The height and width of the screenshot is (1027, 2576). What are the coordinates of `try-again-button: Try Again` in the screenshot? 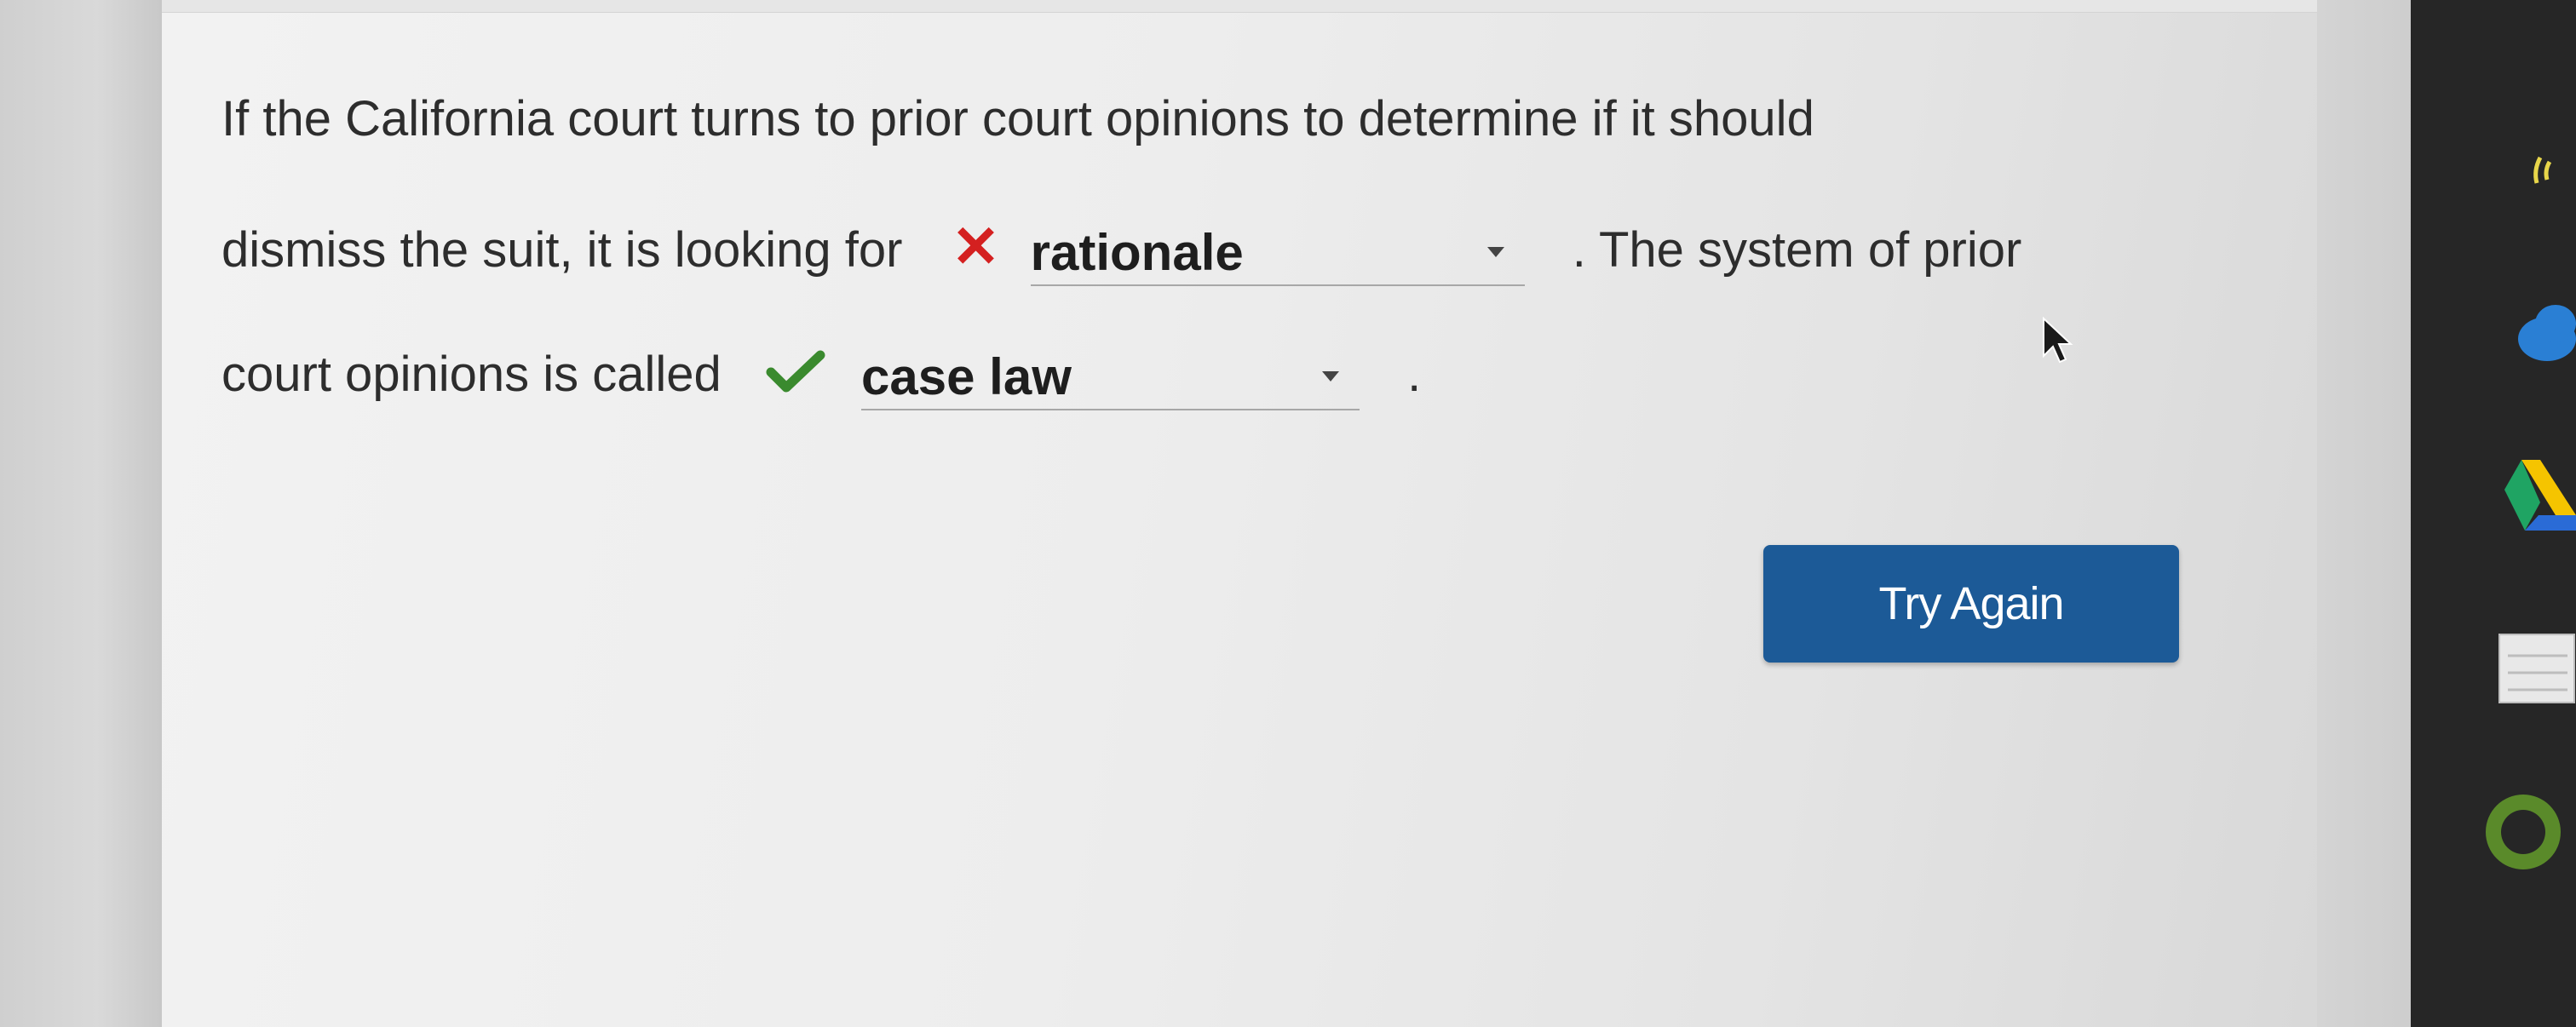 It's located at (1971, 604).